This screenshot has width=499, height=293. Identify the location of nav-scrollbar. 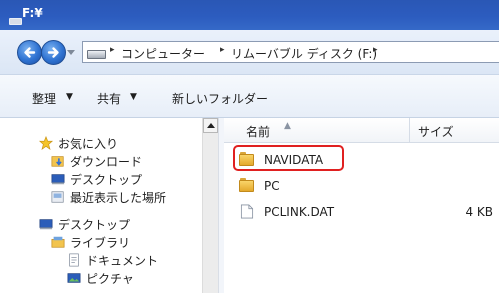
(210, 205).